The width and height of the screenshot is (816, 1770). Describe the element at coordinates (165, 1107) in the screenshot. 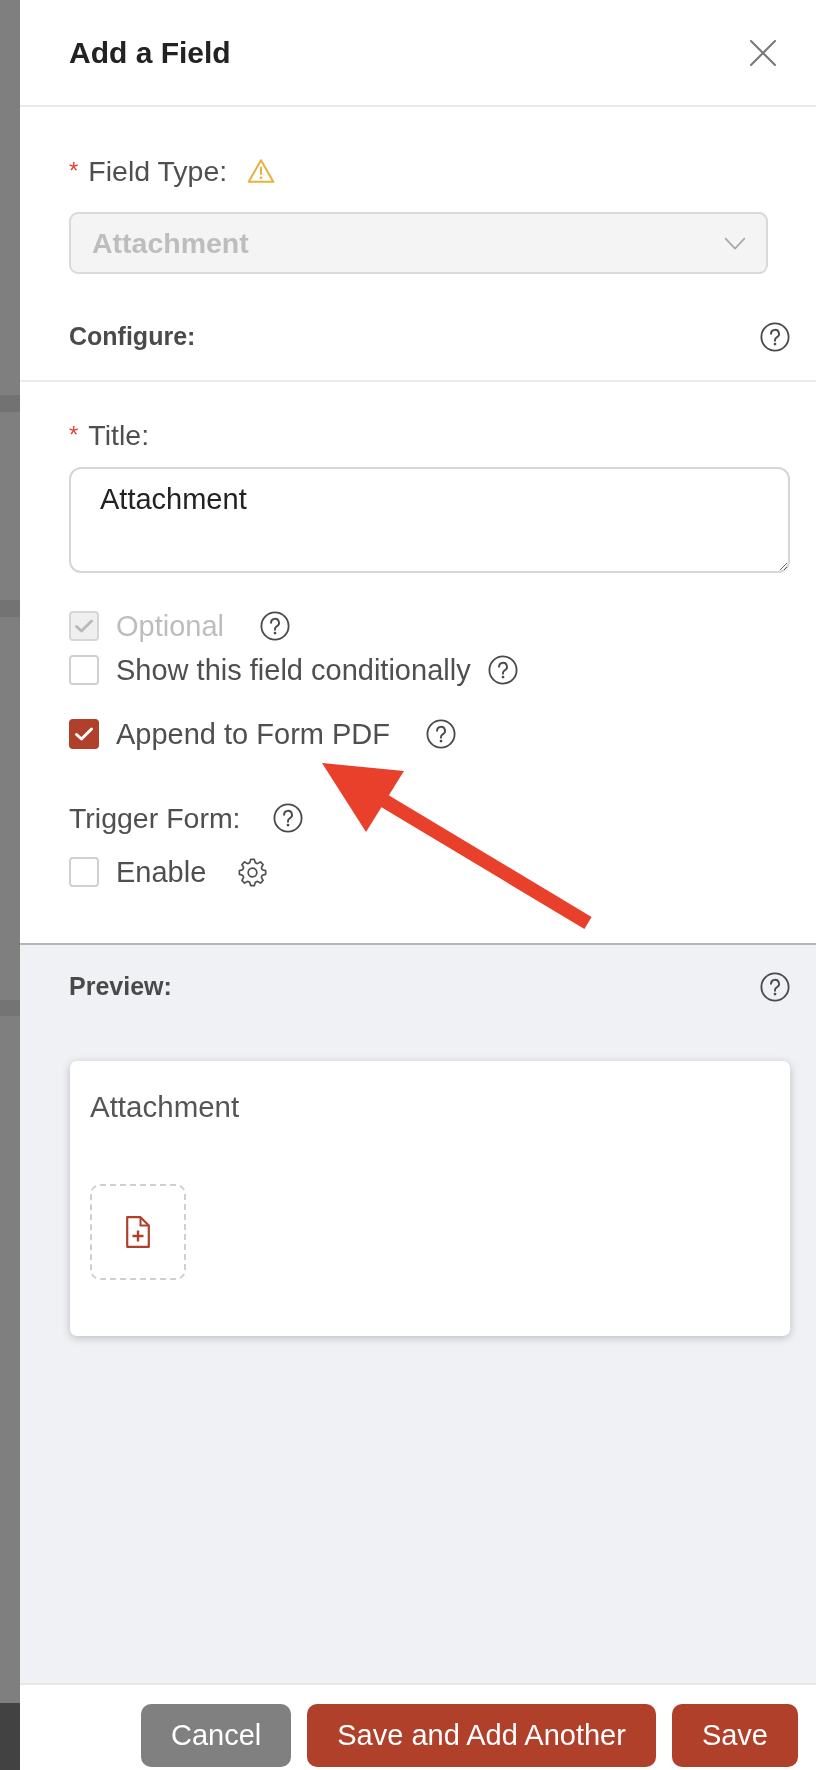

I see `field-label: Attachment` at that location.